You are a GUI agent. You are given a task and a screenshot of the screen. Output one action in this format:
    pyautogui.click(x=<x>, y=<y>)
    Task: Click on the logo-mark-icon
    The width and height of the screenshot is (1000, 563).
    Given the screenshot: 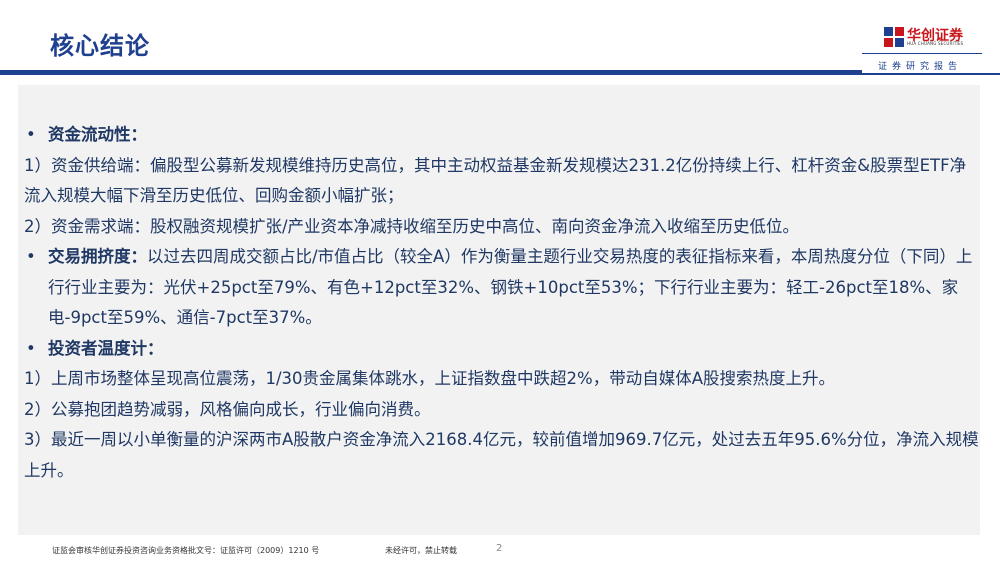 What is the action you would take?
    pyautogui.click(x=894, y=37)
    